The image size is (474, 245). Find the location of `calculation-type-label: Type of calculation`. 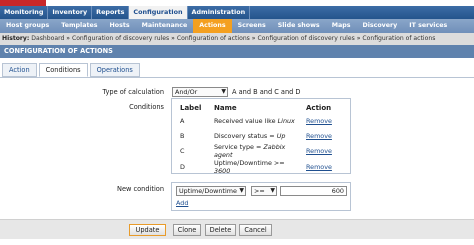

calculation-type-label: Type of calculation is located at coordinates (133, 92).